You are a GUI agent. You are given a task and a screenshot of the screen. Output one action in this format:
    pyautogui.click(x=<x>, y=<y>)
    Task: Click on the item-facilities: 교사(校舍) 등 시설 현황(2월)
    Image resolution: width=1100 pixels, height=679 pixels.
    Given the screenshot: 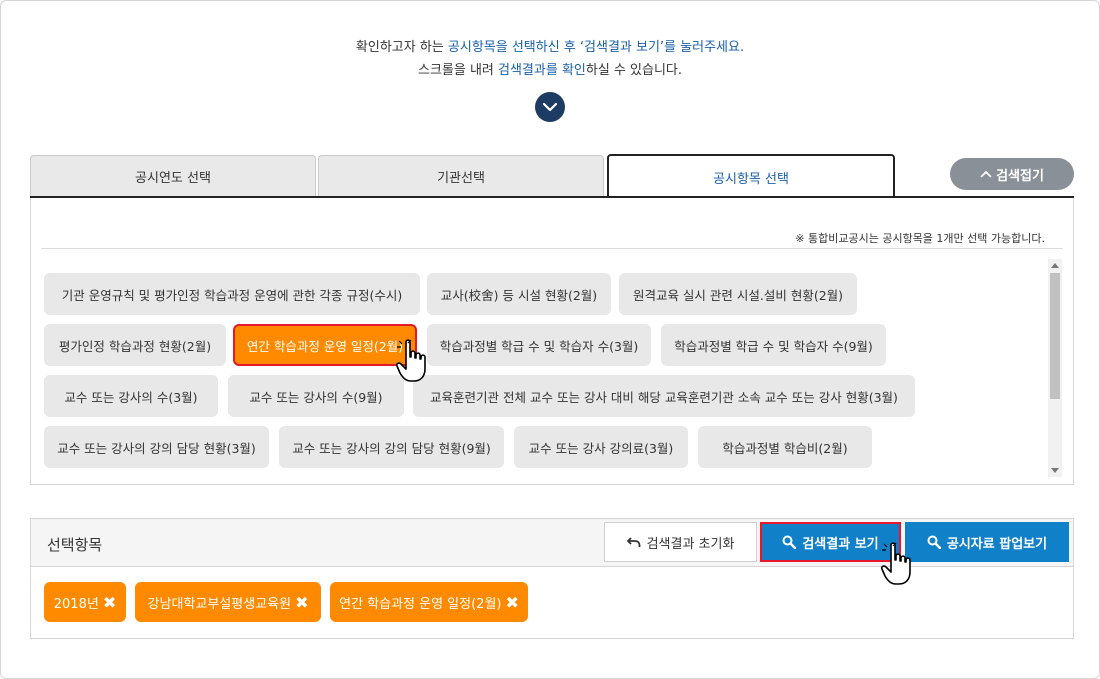 What is the action you would take?
    pyautogui.click(x=519, y=294)
    